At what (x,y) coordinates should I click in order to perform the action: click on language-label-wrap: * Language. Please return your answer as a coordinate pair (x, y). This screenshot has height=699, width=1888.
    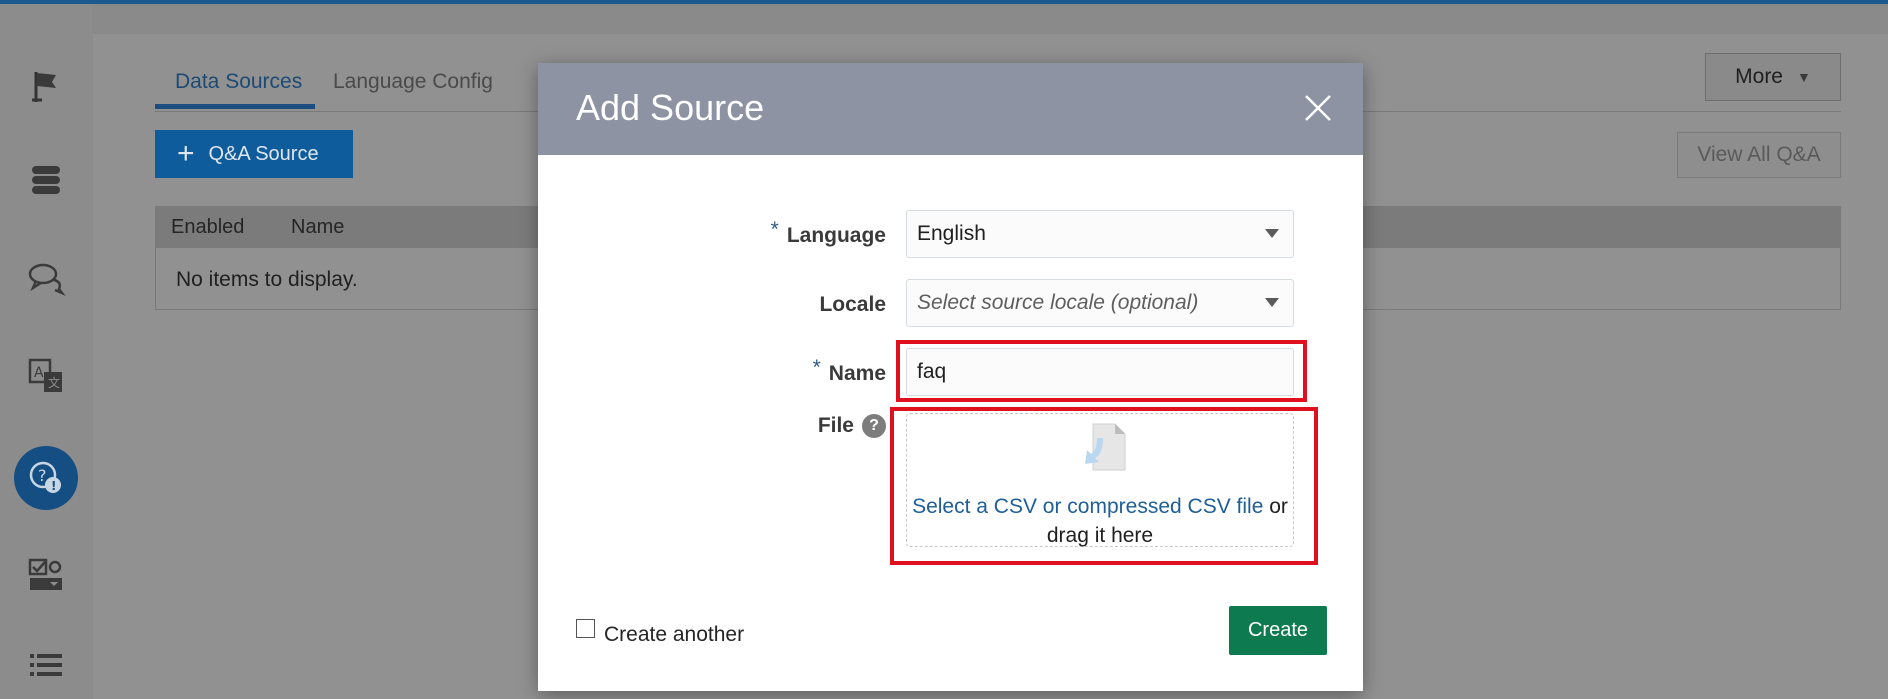
    Looking at the image, I should click on (812, 233).